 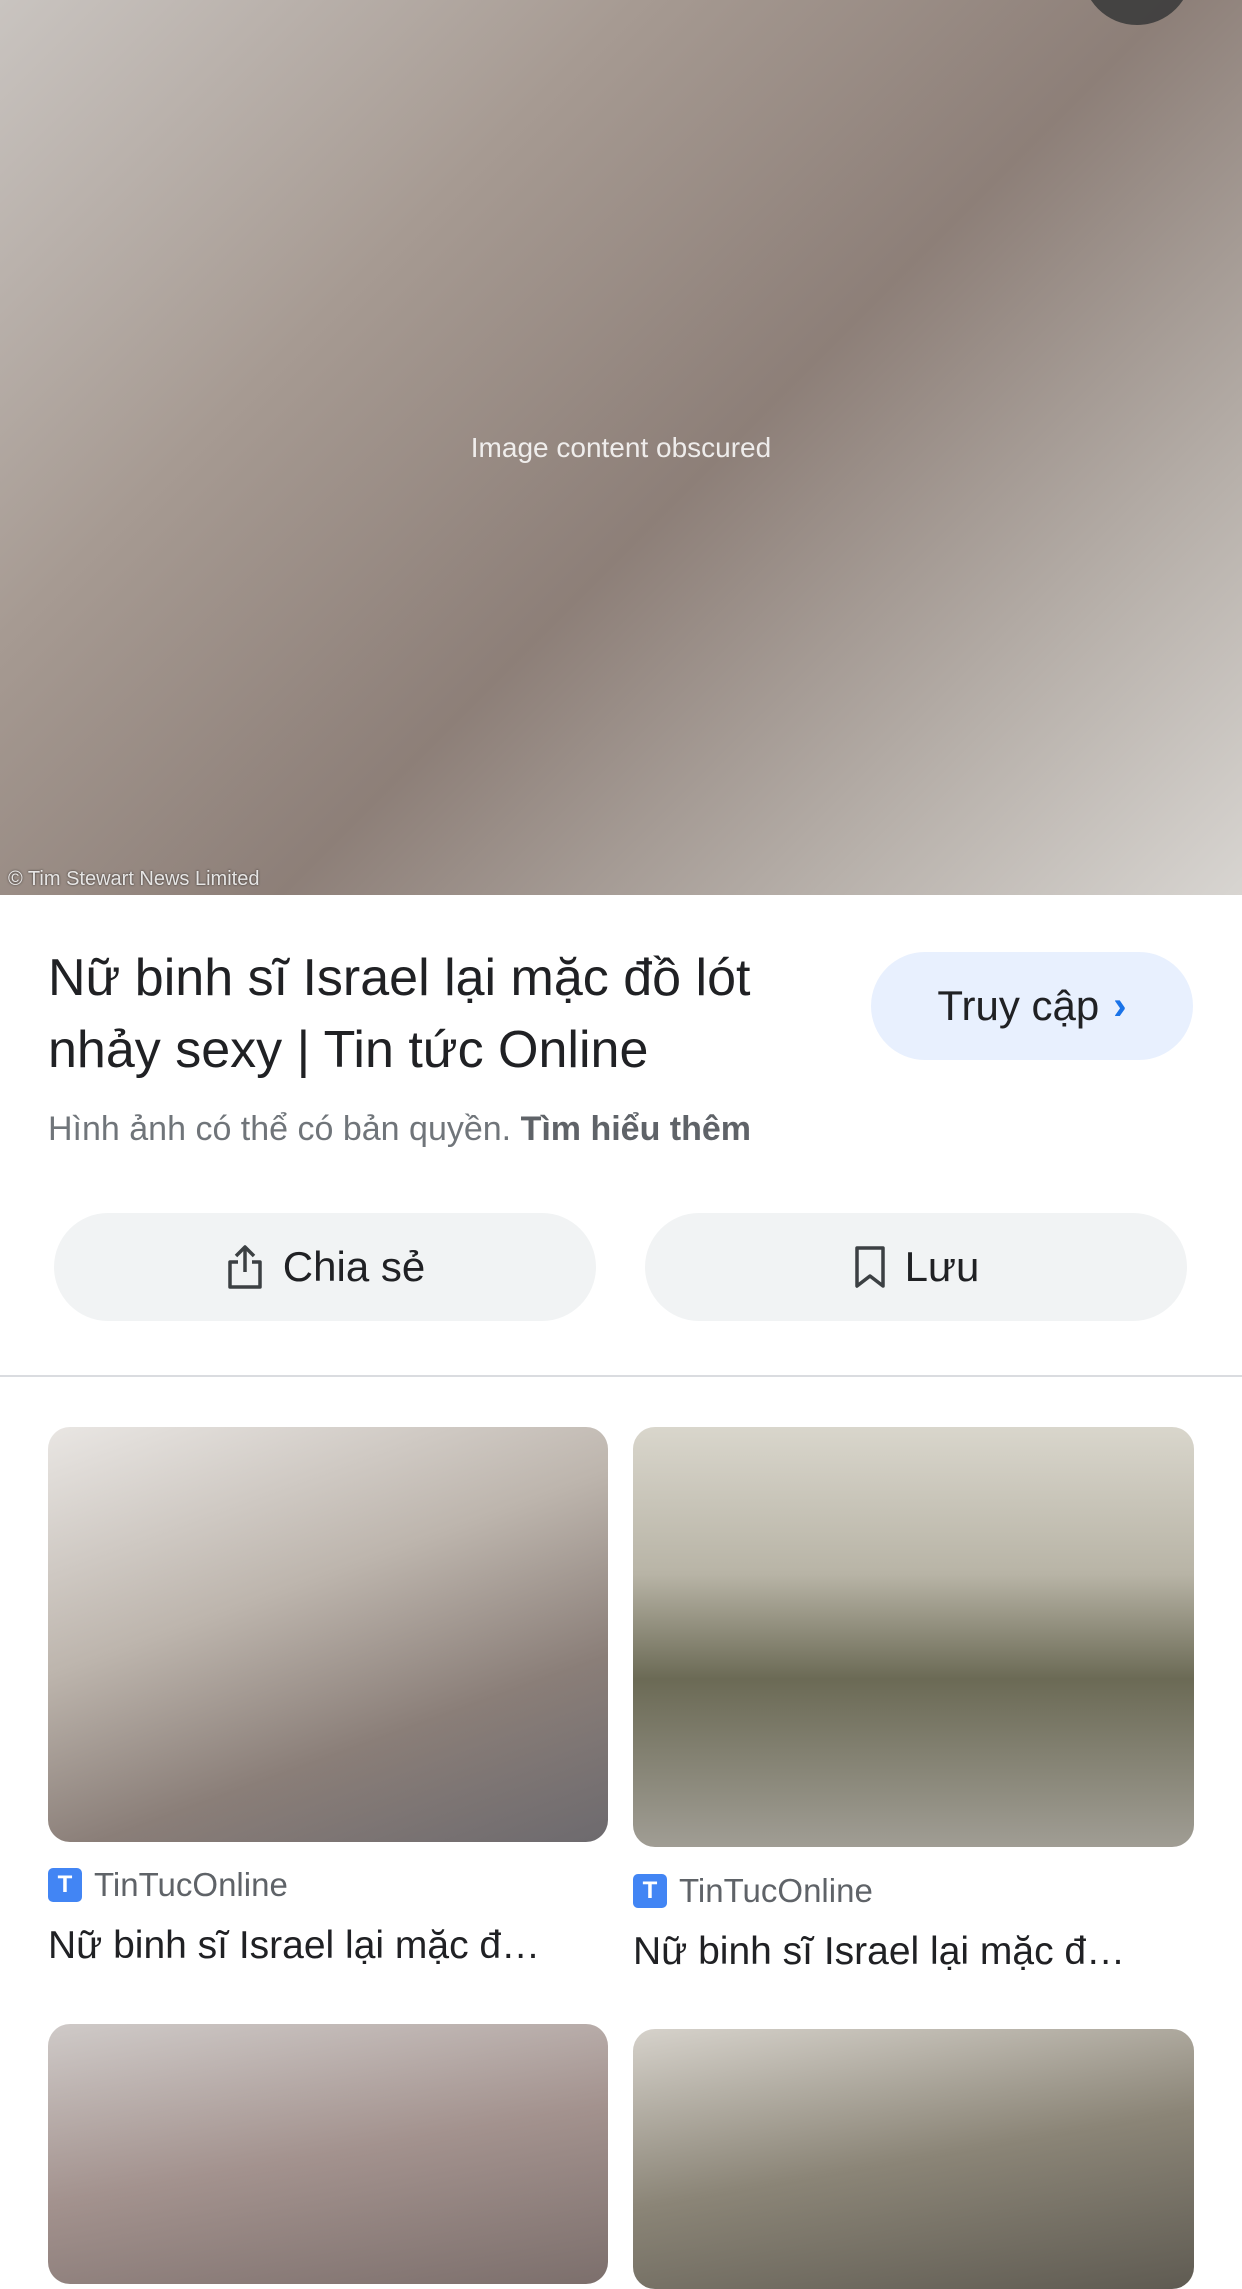 What do you see at coordinates (869, 1267) in the screenshot?
I see `bookmark-icon` at bounding box center [869, 1267].